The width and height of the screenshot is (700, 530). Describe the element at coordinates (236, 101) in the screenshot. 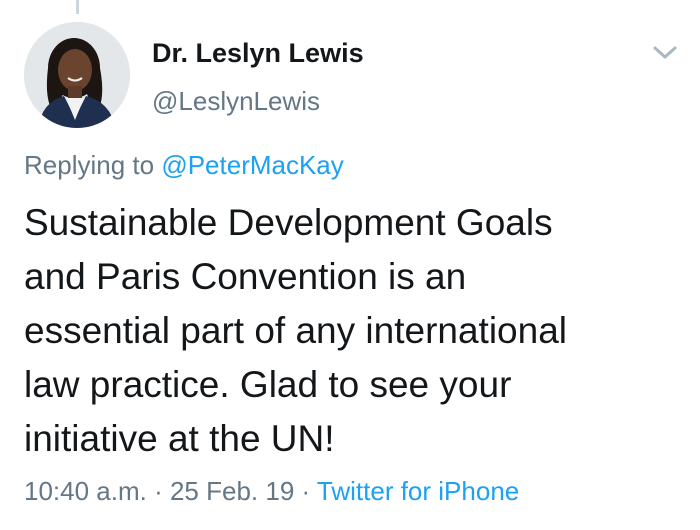

I see `author-handle: @LeslynLewis` at that location.